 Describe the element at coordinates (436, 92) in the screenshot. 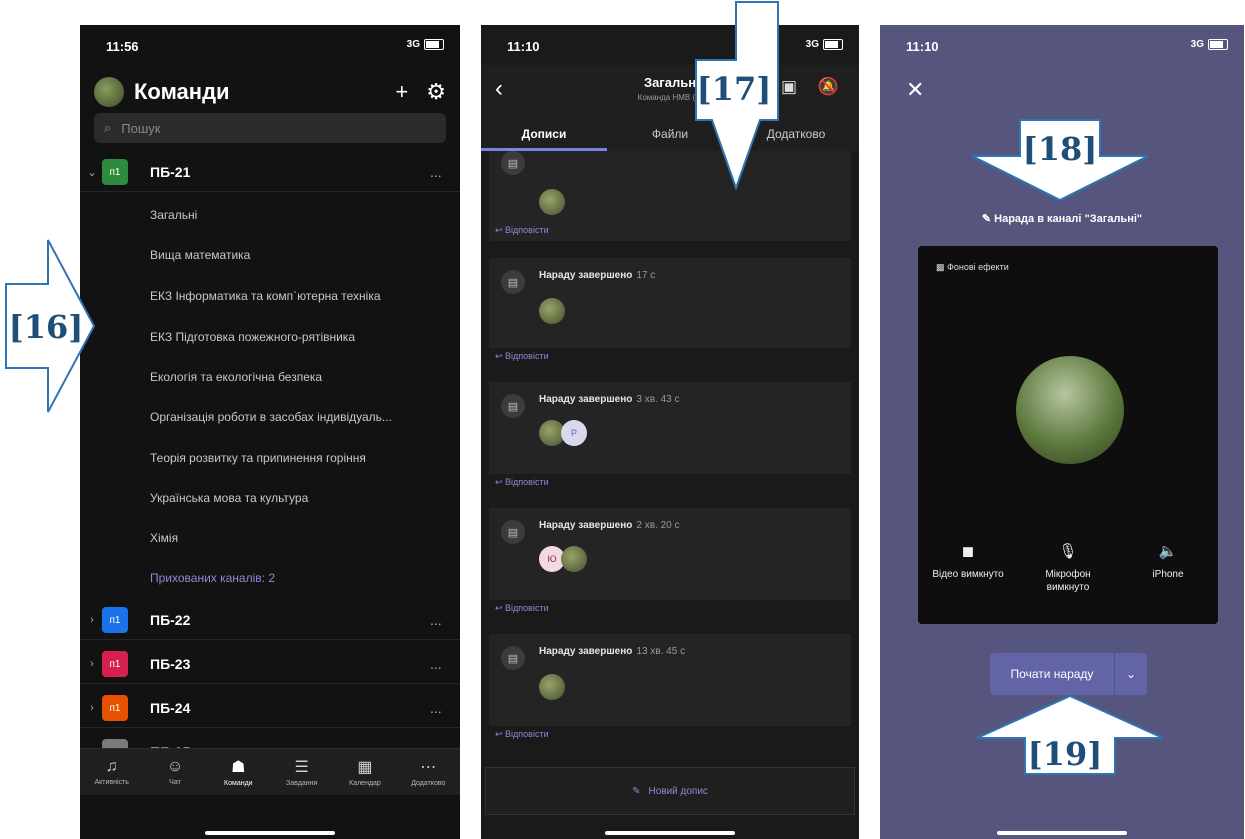

I see `gear-icon: ⚙` at that location.